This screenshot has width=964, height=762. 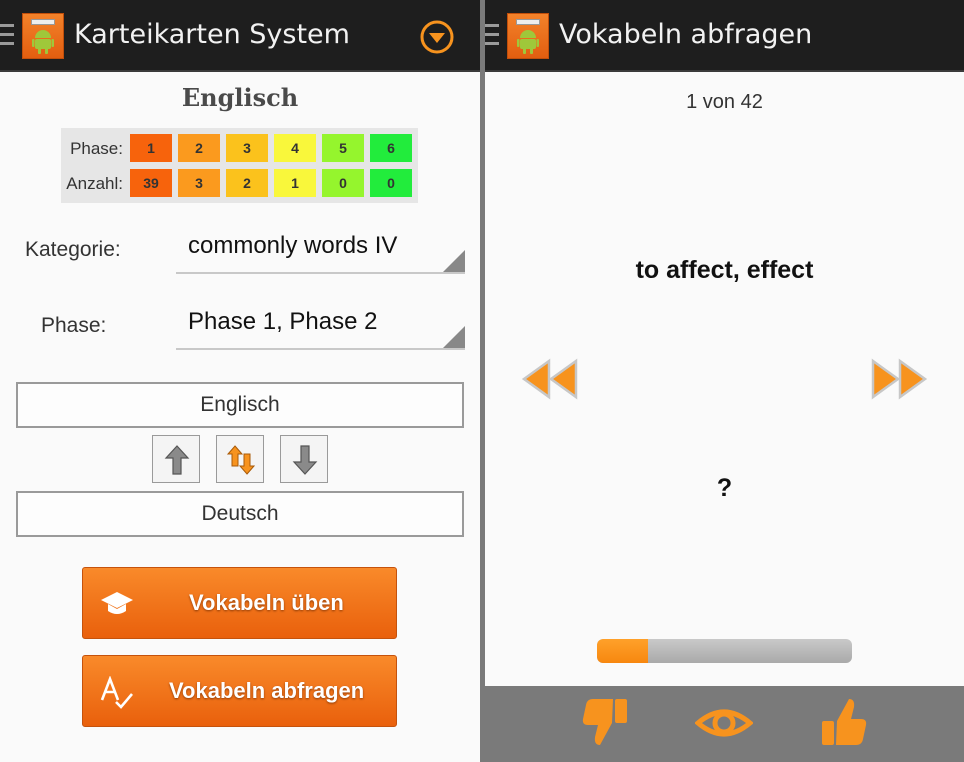 What do you see at coordinates (391, 148) in the screenshot?
I see `phase-cell: 6` at bounding box center [391, 148].